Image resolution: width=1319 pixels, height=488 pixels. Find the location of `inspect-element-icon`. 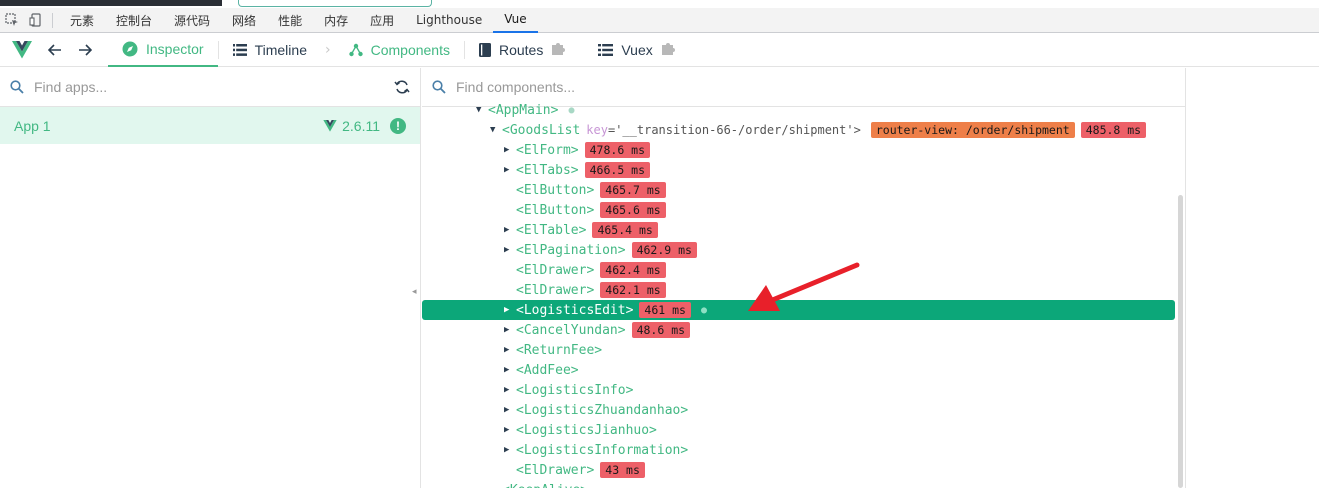

inspect-element-icon is located at coordinates (12, 20).